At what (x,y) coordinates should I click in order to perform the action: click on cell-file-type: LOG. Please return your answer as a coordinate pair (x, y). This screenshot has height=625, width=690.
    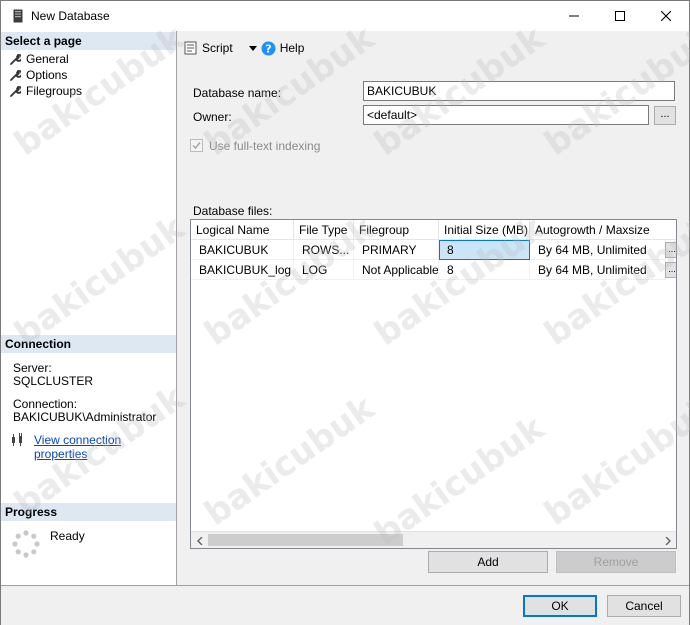
    Looking at the image, I should click on (324, 270).